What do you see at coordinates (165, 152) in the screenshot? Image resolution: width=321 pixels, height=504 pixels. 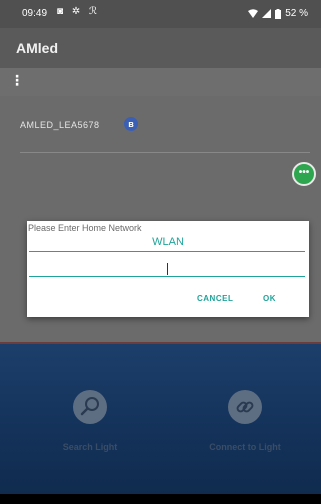 I see `divider` at bounding box center [165, 152].